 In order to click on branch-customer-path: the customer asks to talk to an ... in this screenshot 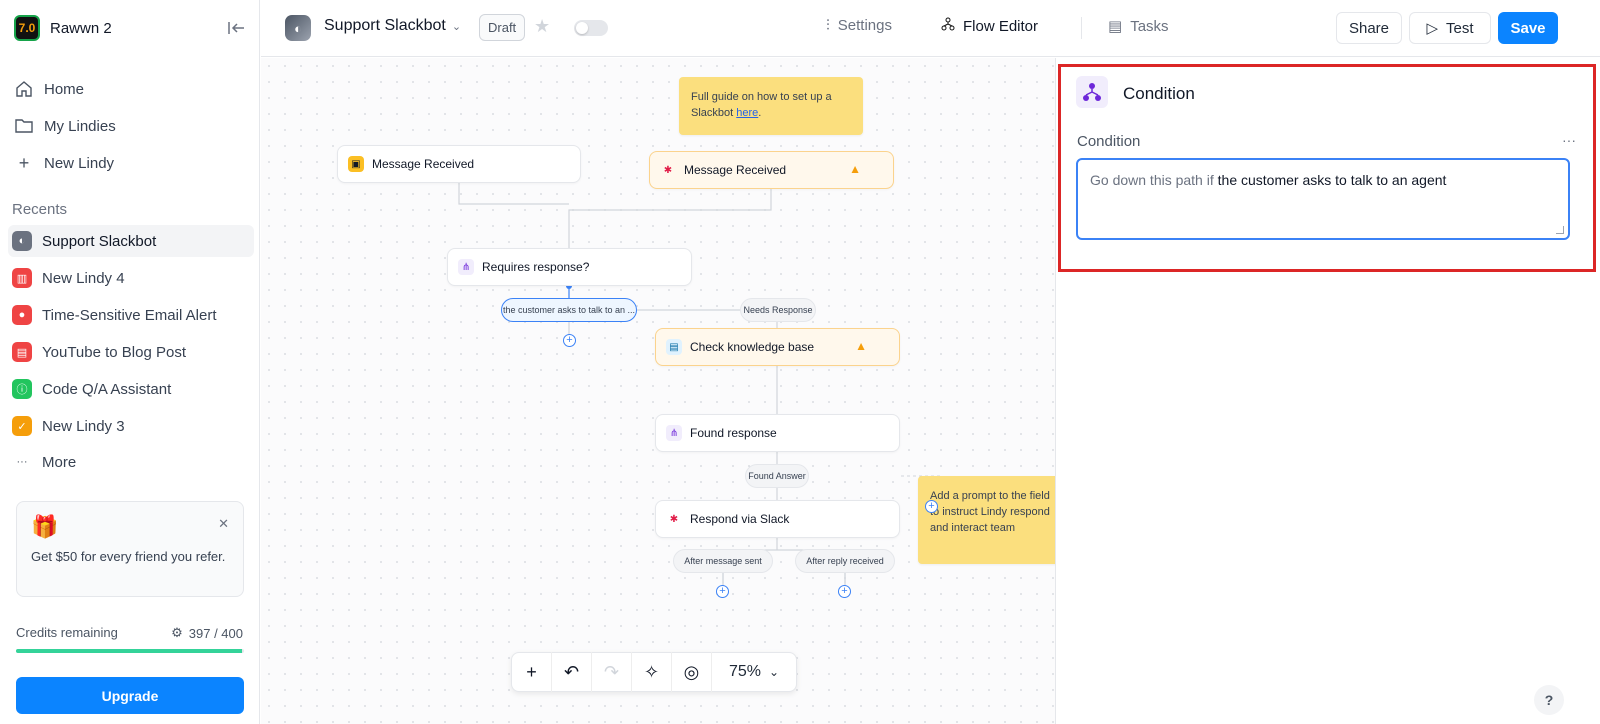, I will do `click(569, 310)`.